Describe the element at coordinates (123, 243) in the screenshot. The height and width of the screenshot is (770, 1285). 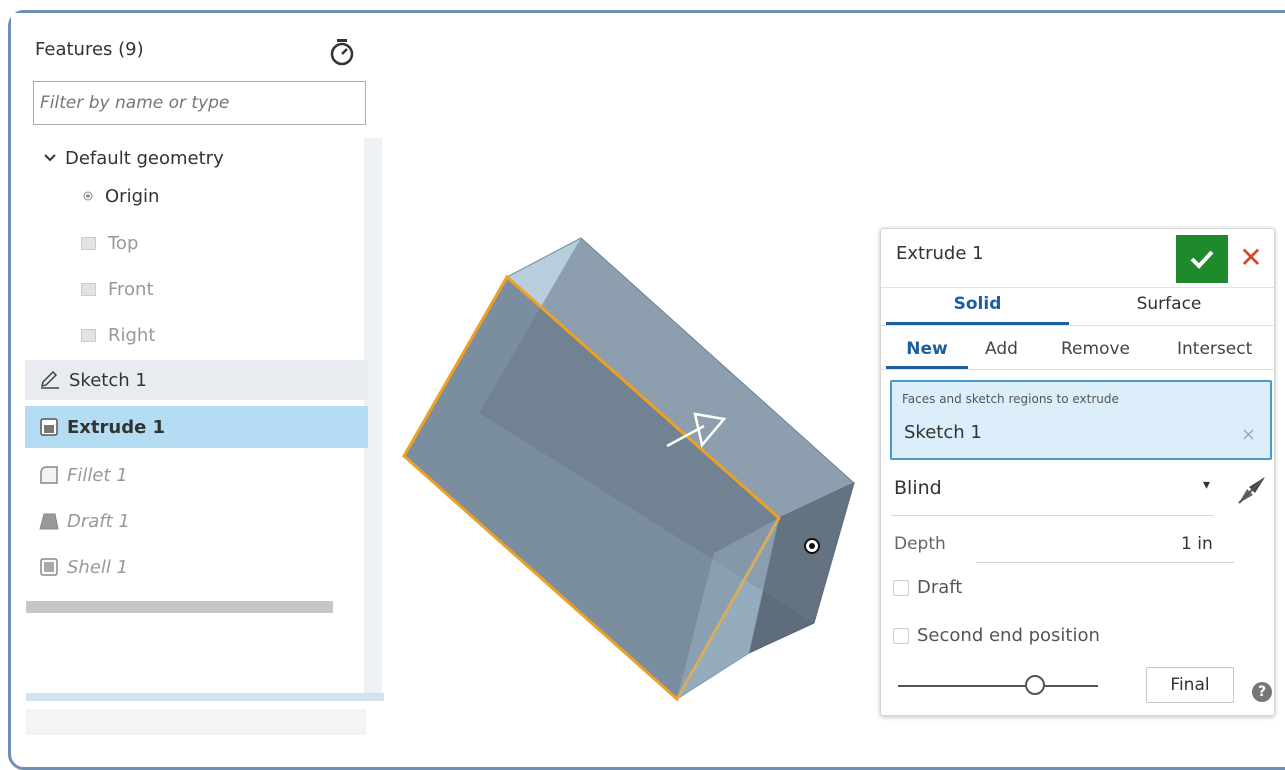
I see `plane-label-top: Top` at that location.